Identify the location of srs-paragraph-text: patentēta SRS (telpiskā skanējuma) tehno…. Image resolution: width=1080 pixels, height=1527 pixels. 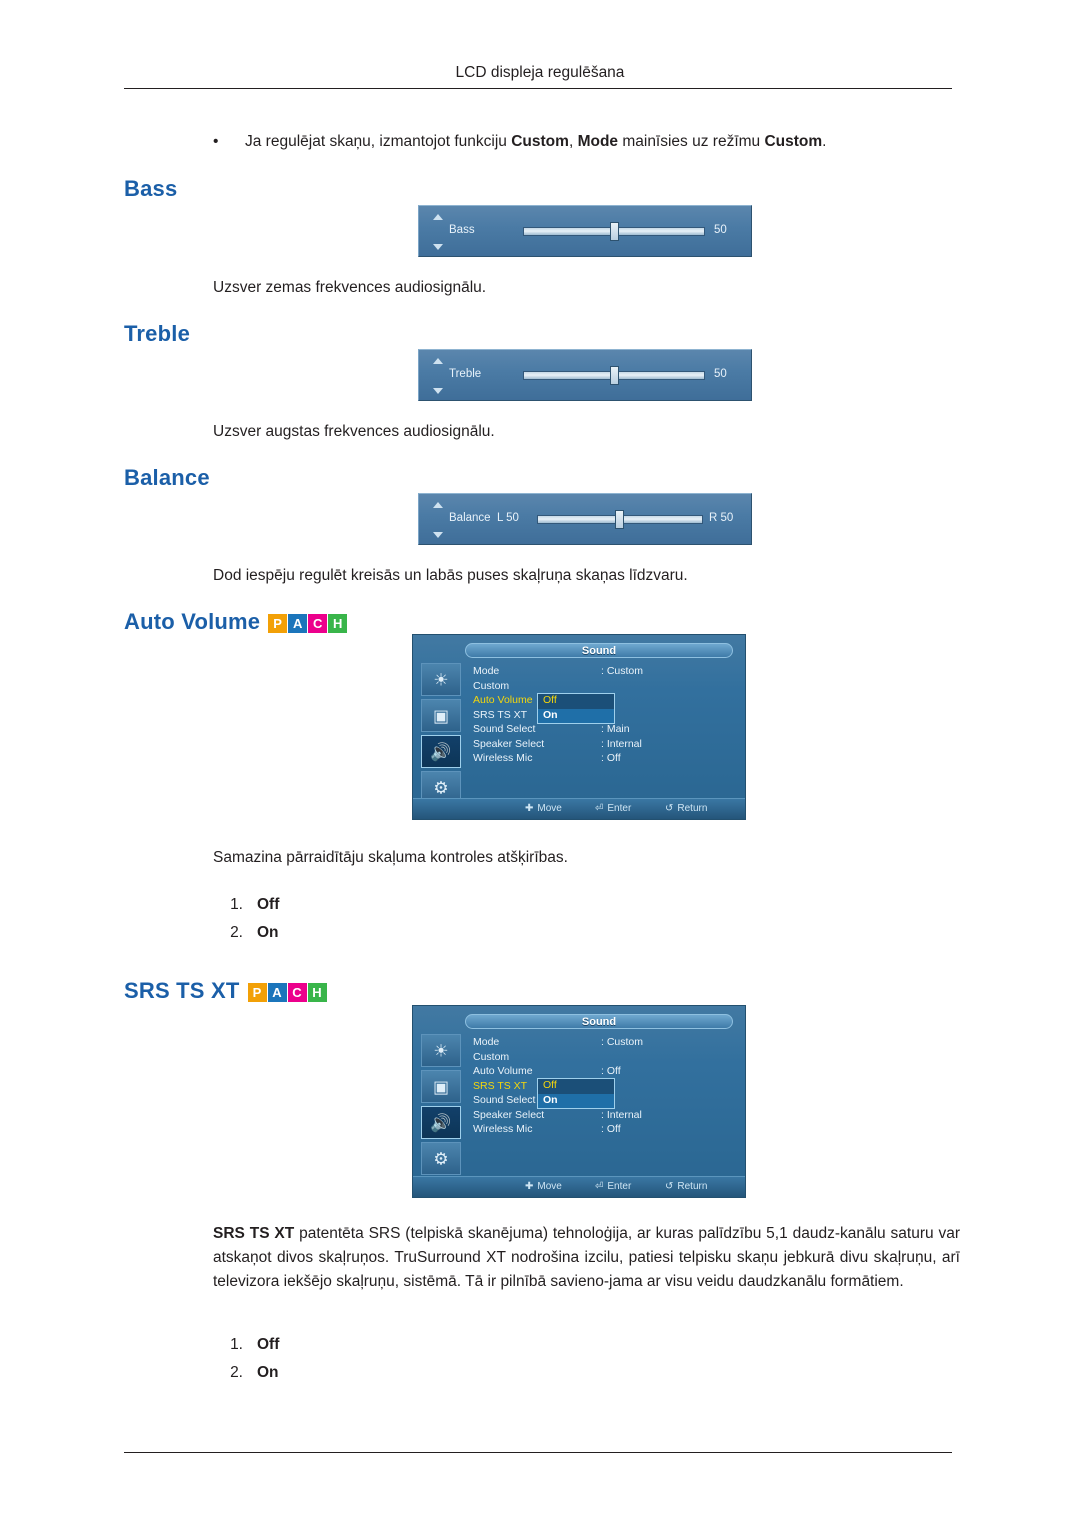
(586, 1257).